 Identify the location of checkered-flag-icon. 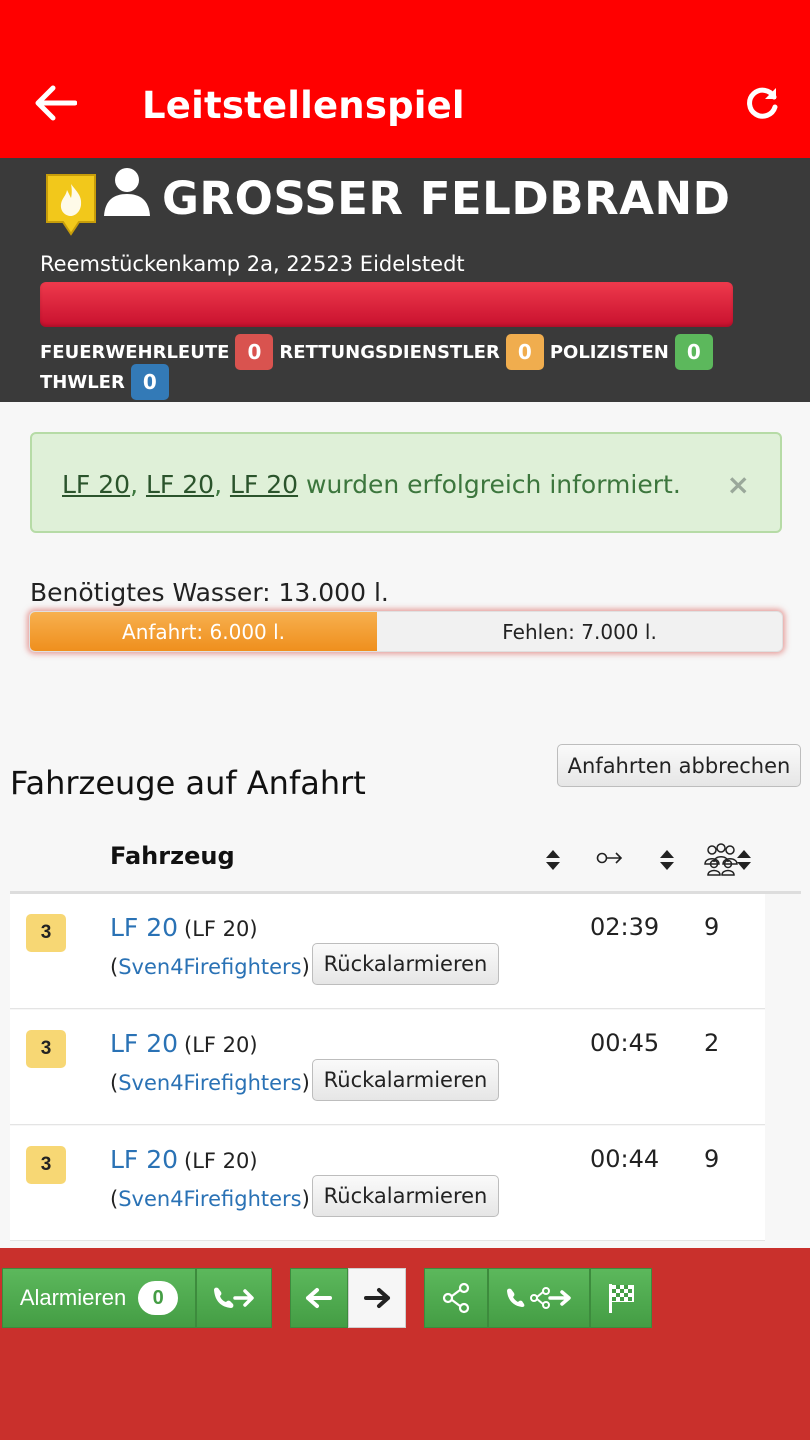
(621, 1298).